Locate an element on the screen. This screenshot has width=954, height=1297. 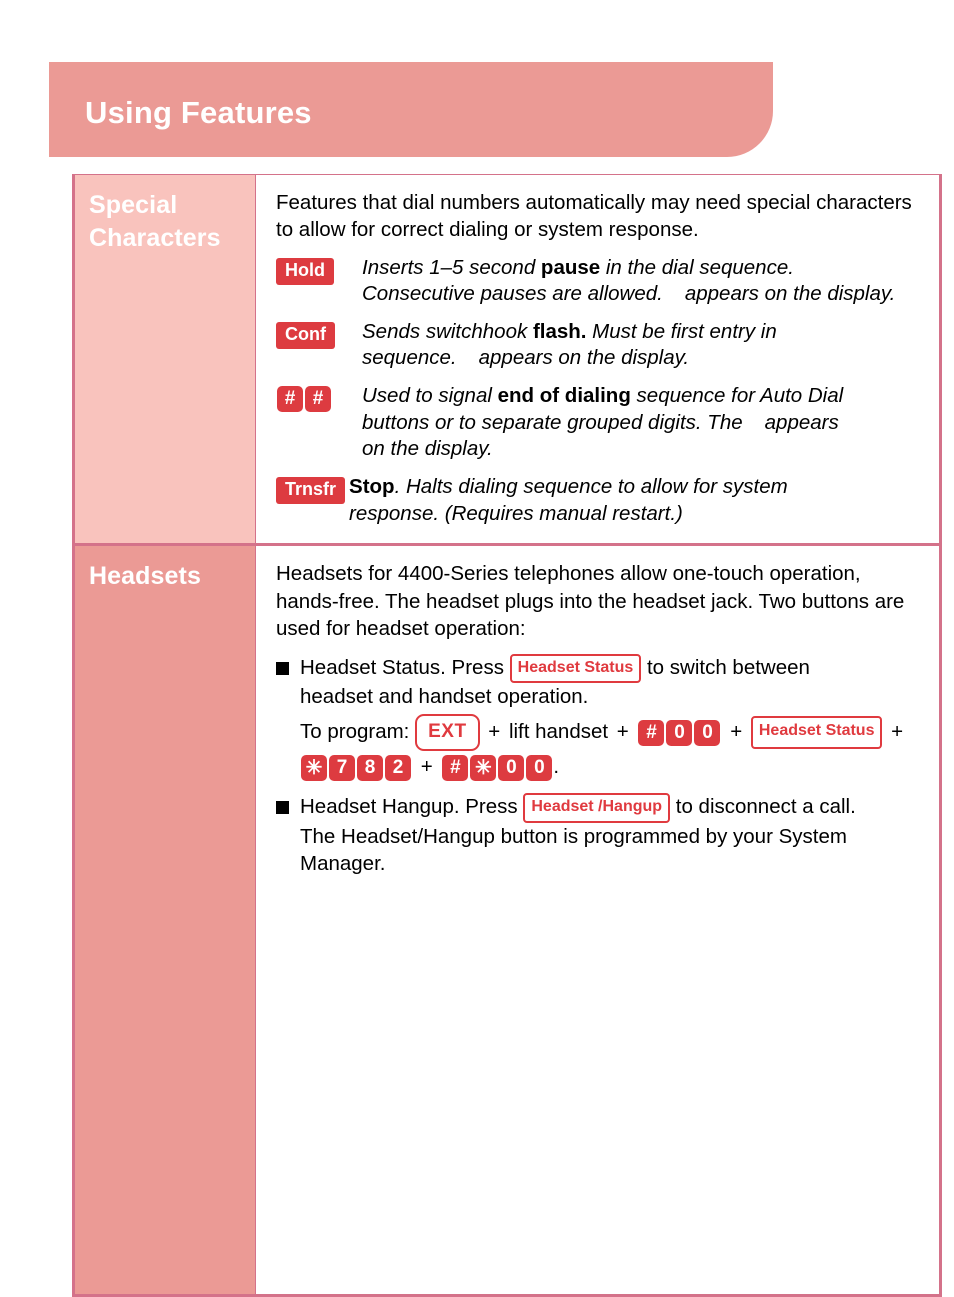
section-label-text: Special Characters is located at coordinates (155, 222).